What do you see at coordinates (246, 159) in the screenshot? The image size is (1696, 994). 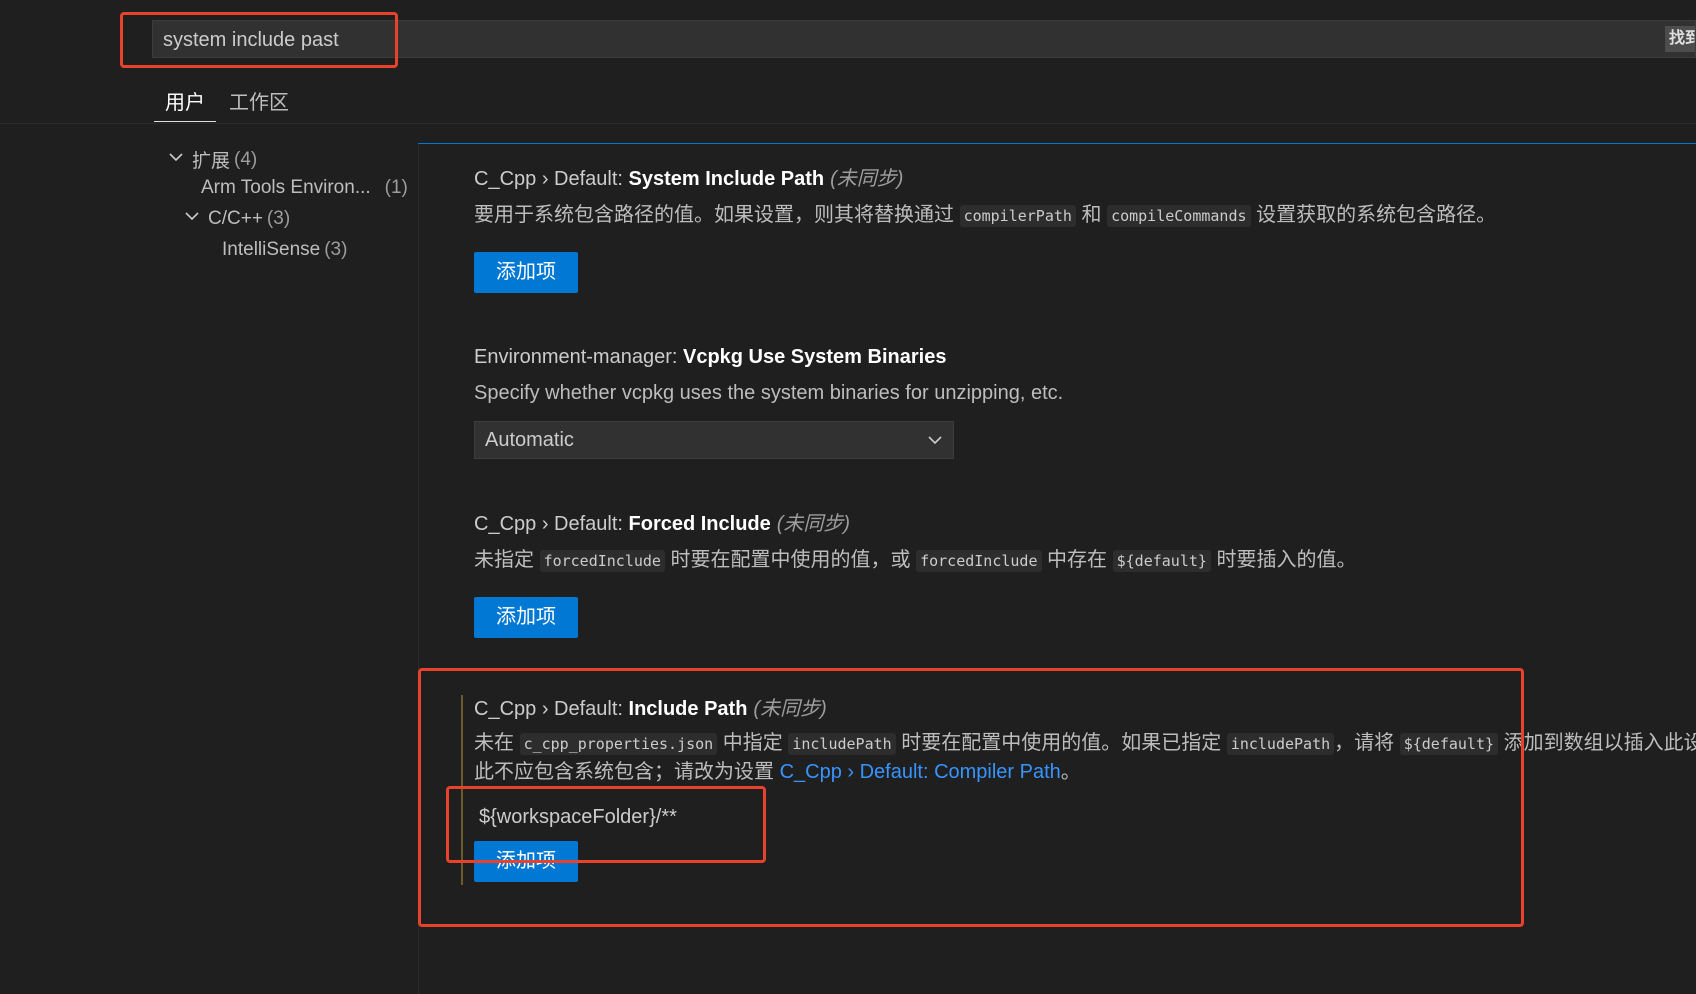 I see `toc-count: (4)` at bounding box center [246, 159].